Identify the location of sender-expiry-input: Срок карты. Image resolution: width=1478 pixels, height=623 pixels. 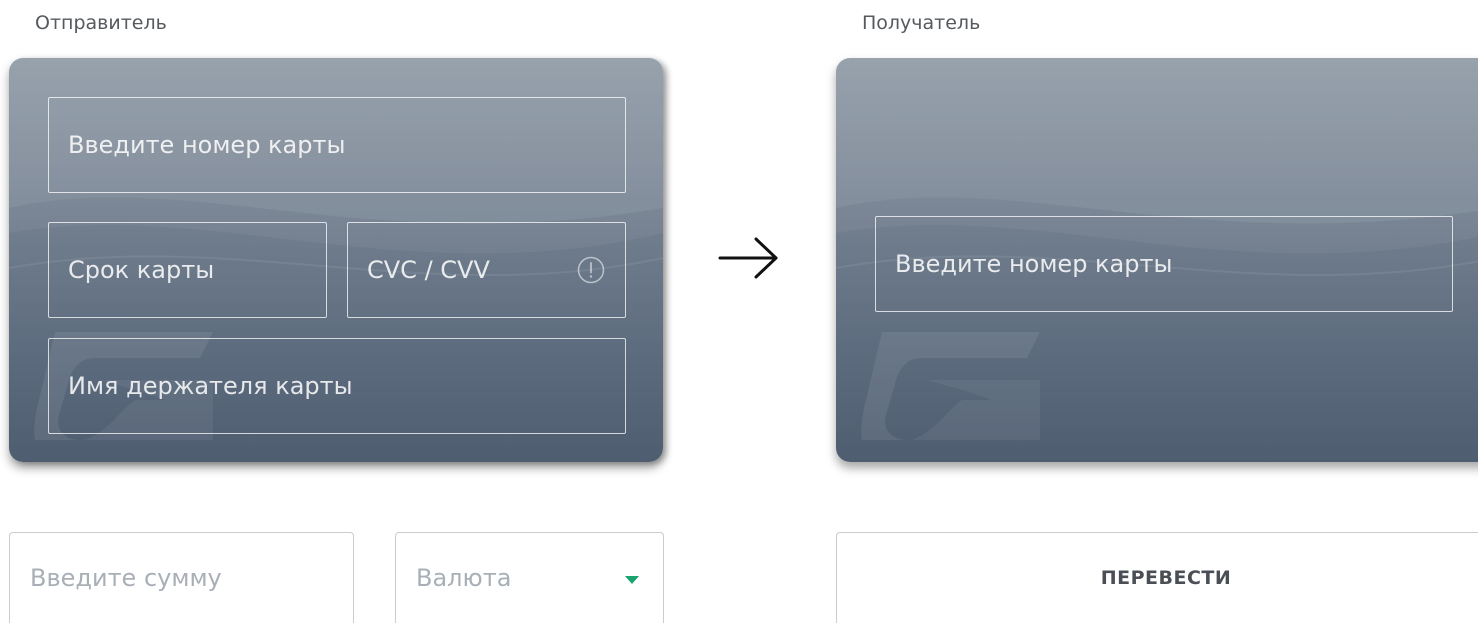
(187, 270).